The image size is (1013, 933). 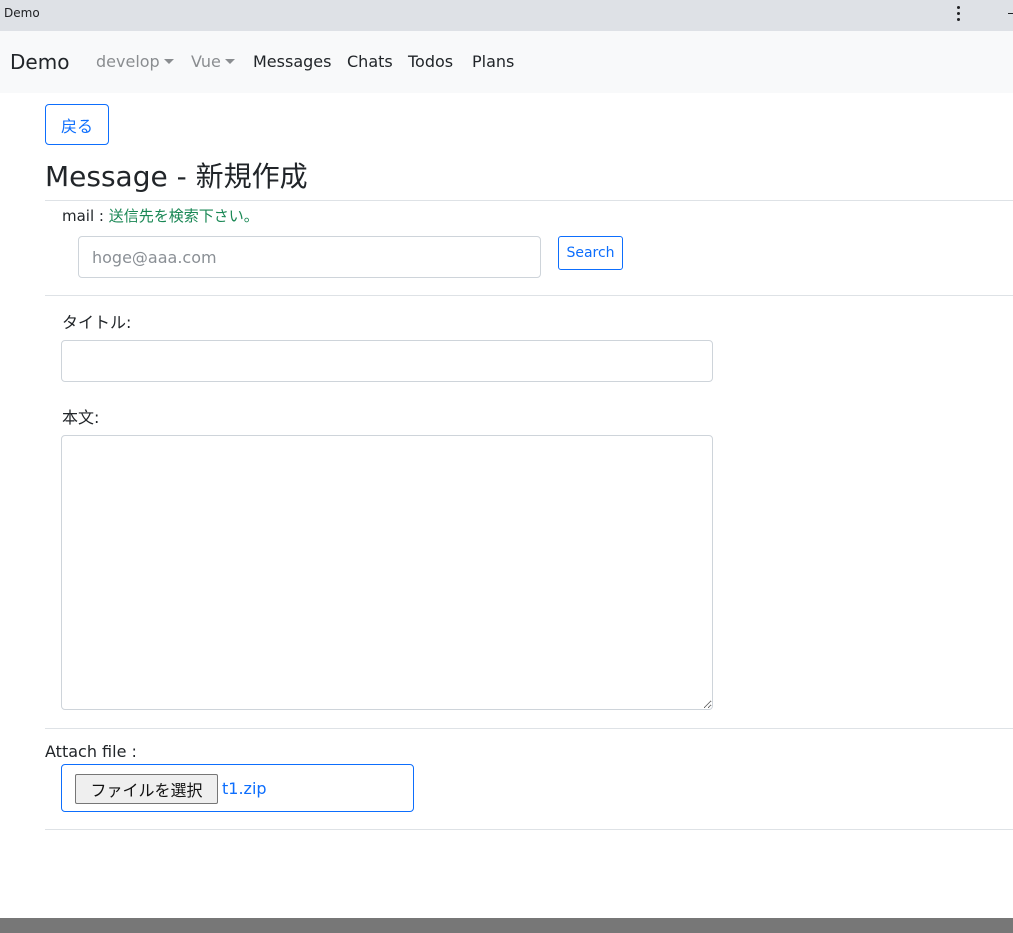 I want to click on mail-search-input, so click(x=309, y=257).